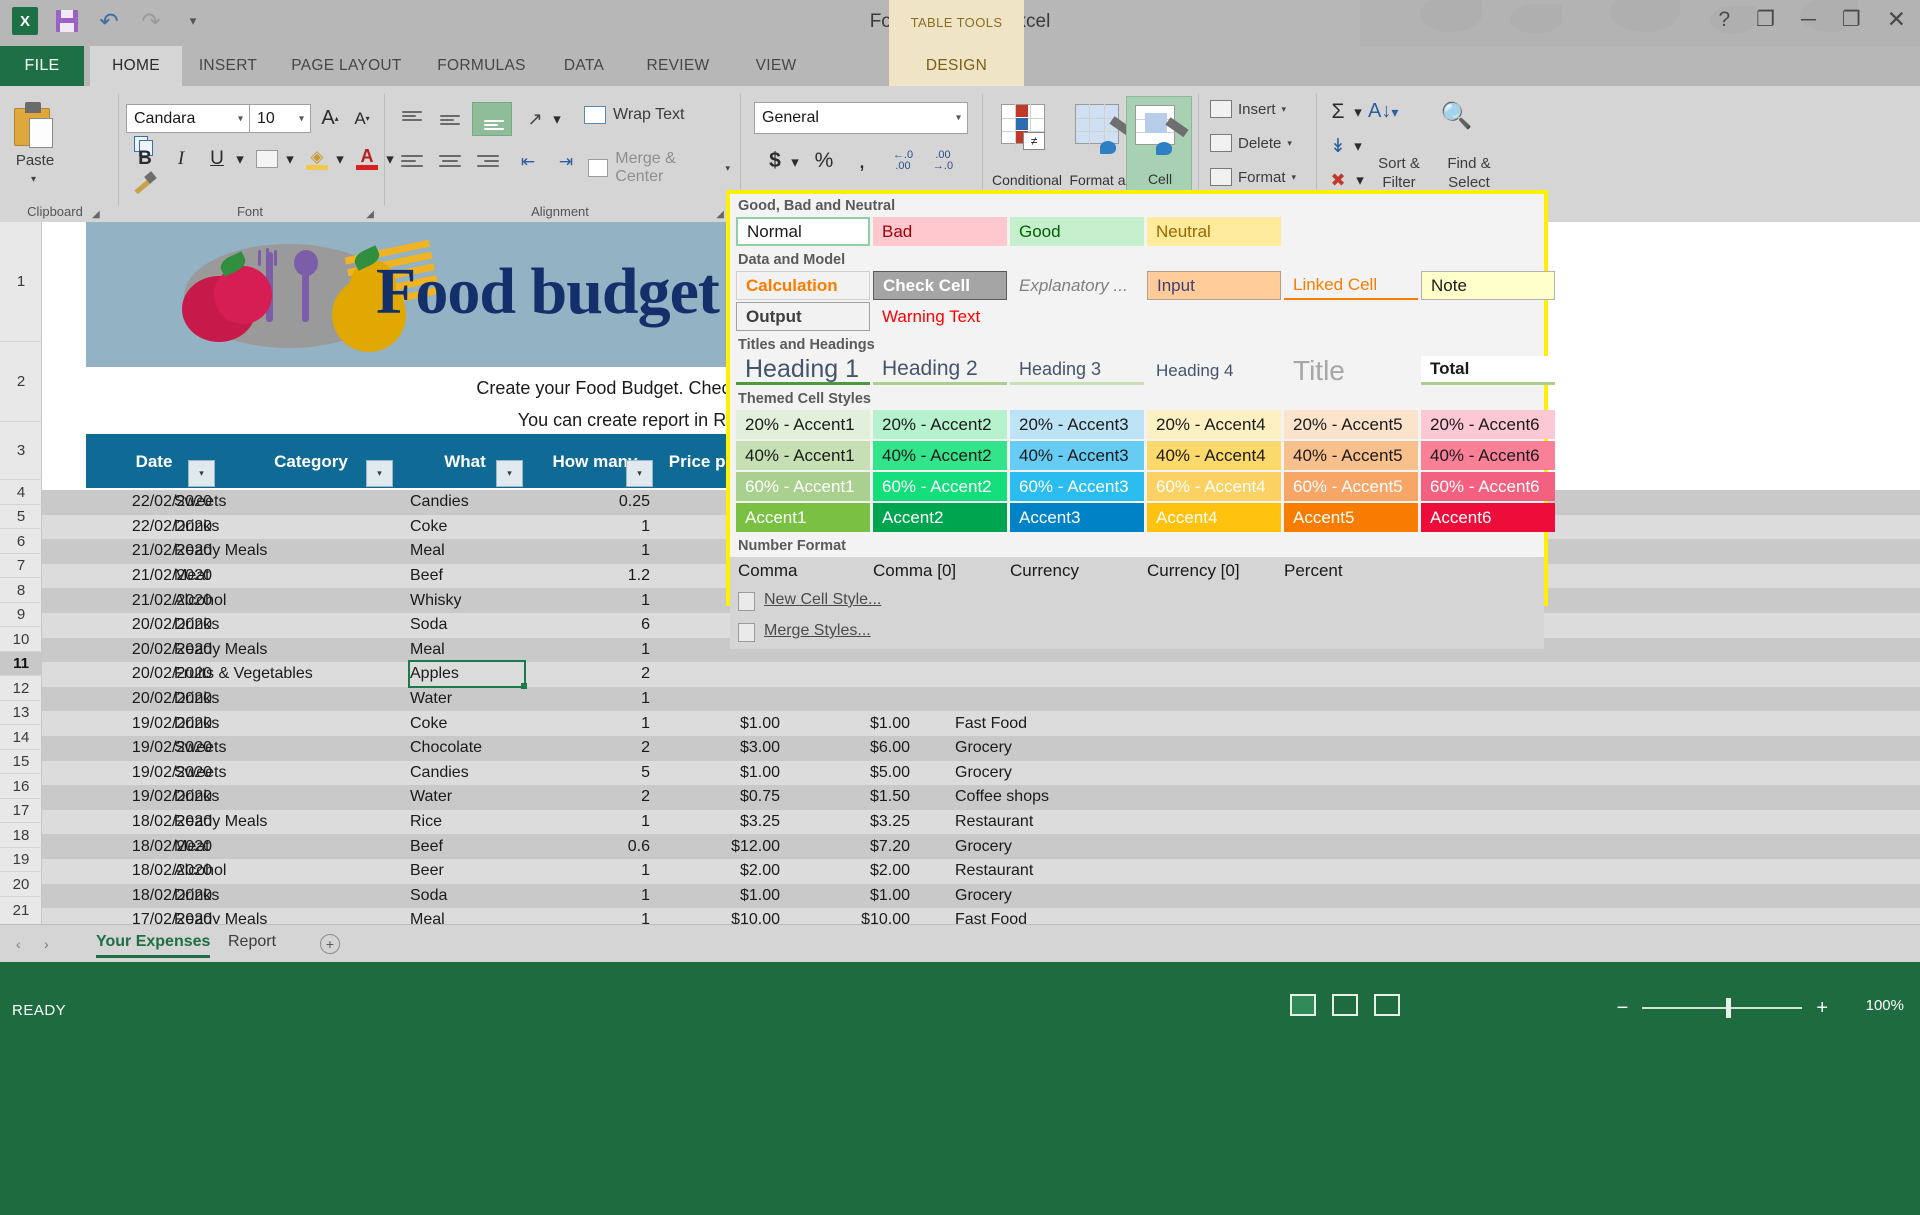 The width and height of the screenshot is (1920, 1215). What do you see at coordinates (861, 118) in the screenshot?
I see `number-format-select: General ▾` at bounding box center [861, 118].